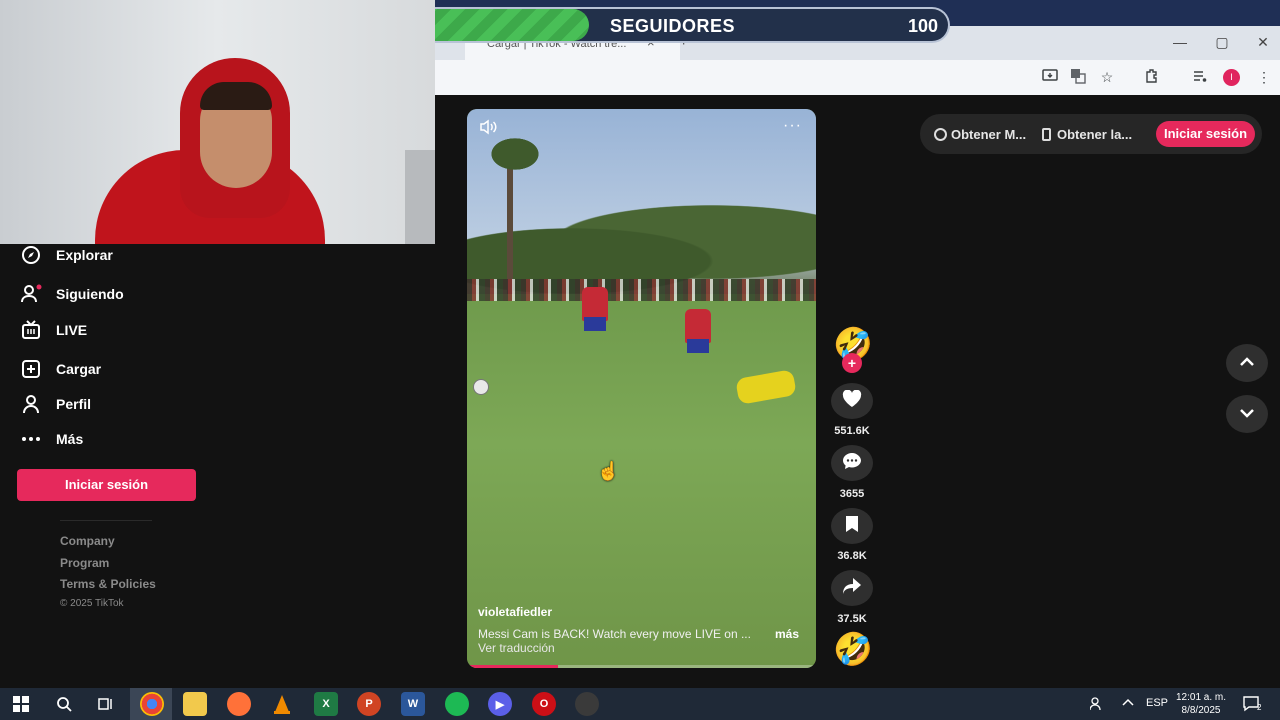 The image size is (1280, 720). What do you see at coordinates (31, 439) in the screenshot?
I see `more-dots-icon` at bounding box center [31, 439].